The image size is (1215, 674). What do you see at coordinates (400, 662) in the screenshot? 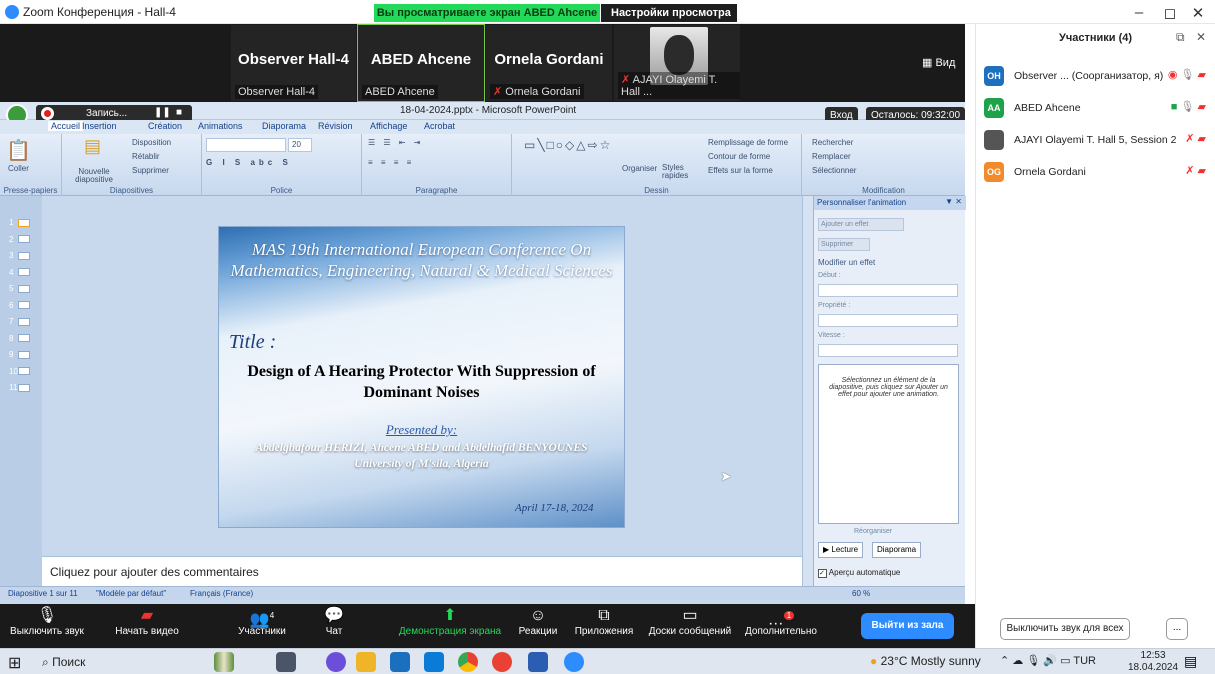
I see `store-icon` at bounding box center [400, 662].